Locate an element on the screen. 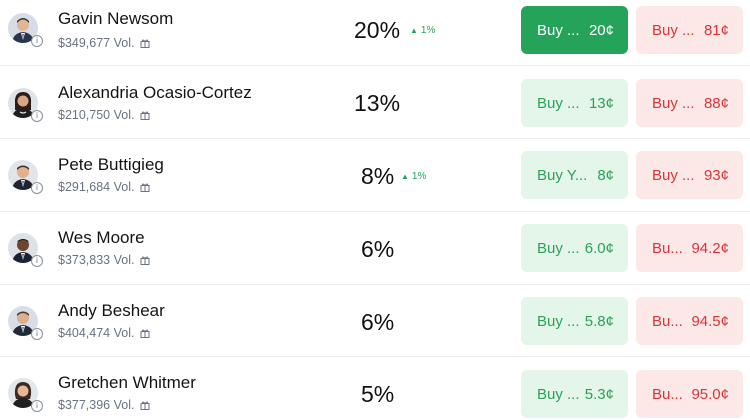 This screenshot has height=420, width=750. buy-yes-price: 8¢ is located at coordinates (605, 175).